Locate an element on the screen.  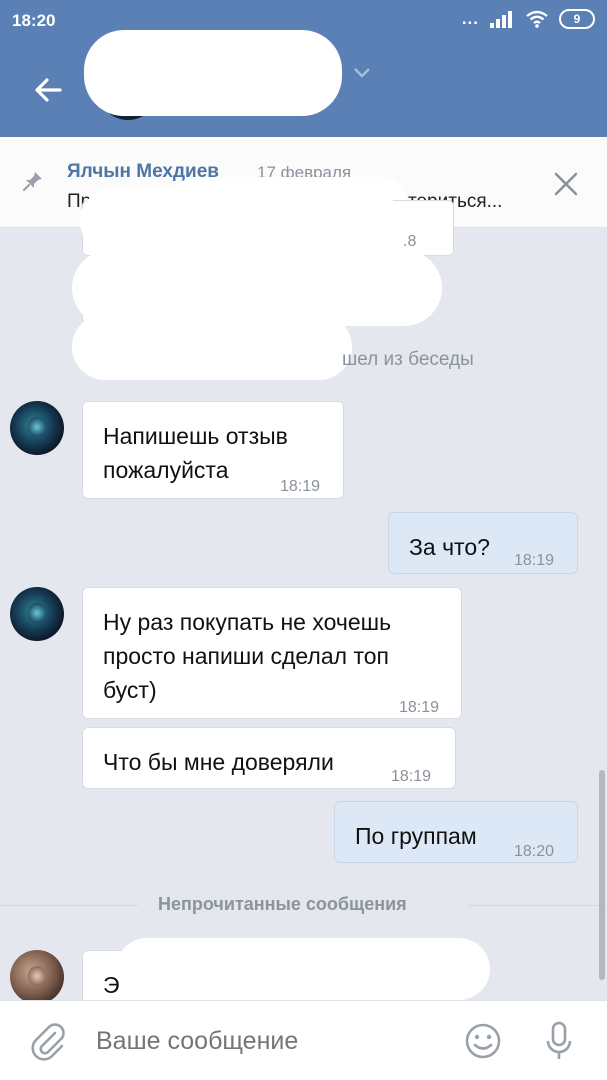
close-icon is located at coordinates (566, 184).